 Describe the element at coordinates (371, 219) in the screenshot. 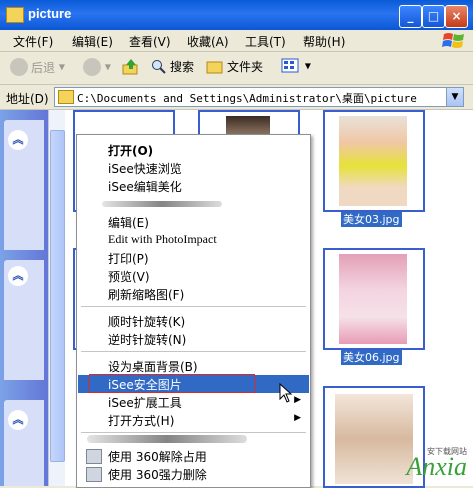

I see `file-caption: 美女03.jpg` at that location.